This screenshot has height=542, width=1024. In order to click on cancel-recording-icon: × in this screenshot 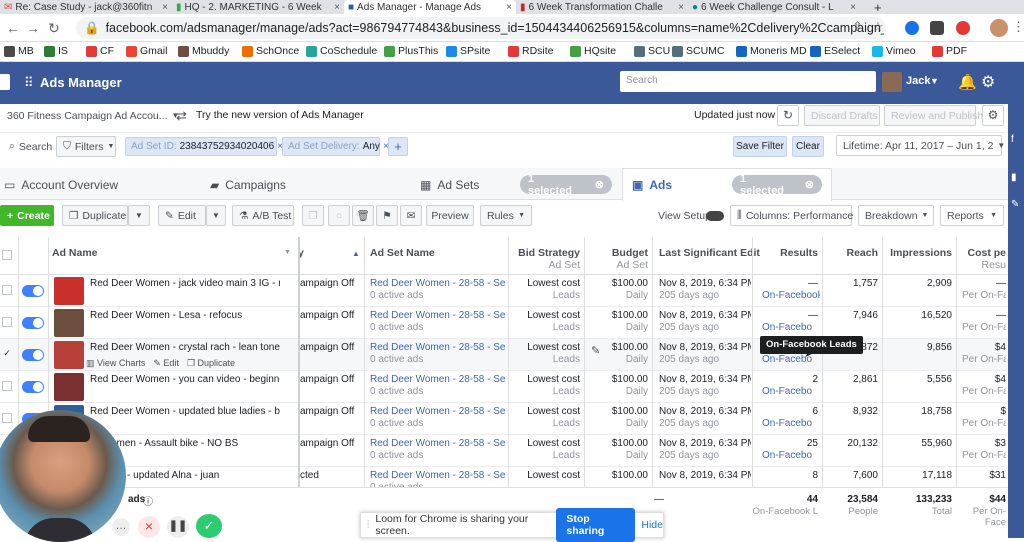, I will do `click(149, 527)`.